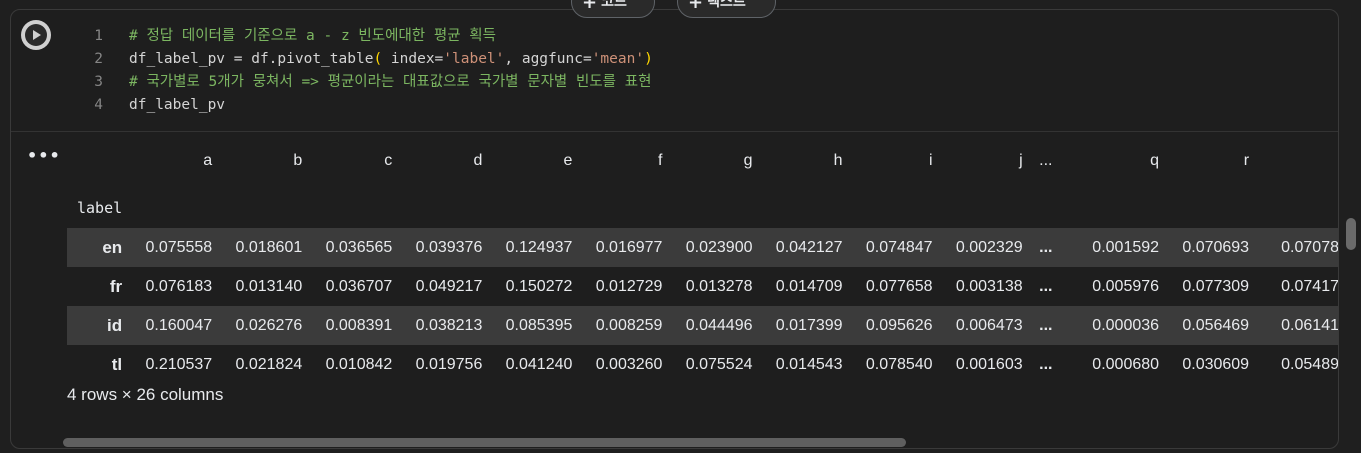 The width and height of the screenshot is (1361, 453). Describe the element at coordinates (719, 247) in the screenshot. I see `table-cell: 0.023900` at that location.